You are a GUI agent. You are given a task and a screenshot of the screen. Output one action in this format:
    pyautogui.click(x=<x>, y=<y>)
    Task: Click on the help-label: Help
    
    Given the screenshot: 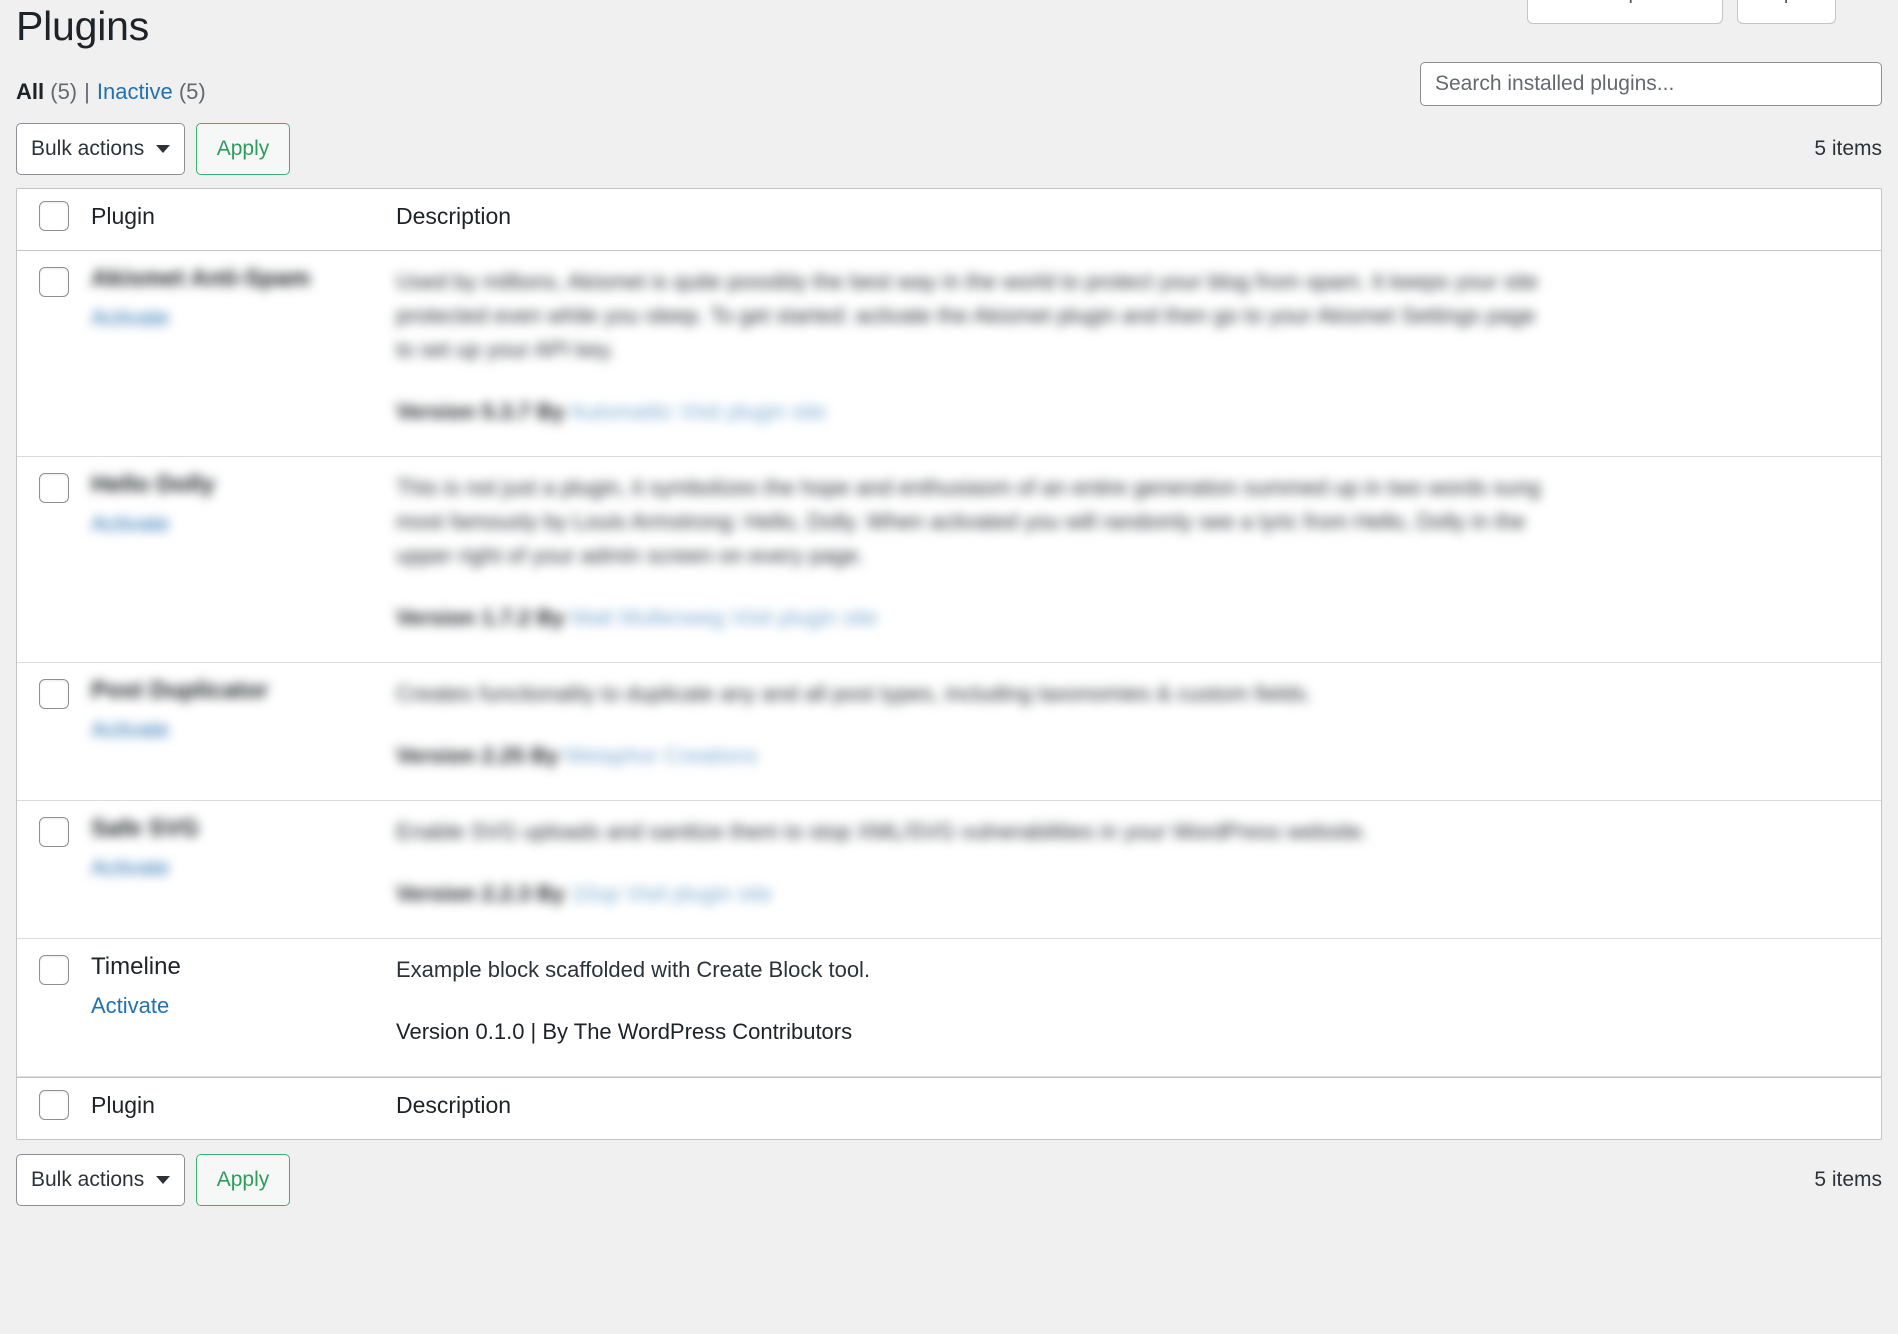 What is the action you would take?
    pyautogui.click(x=1774, y=1)
    